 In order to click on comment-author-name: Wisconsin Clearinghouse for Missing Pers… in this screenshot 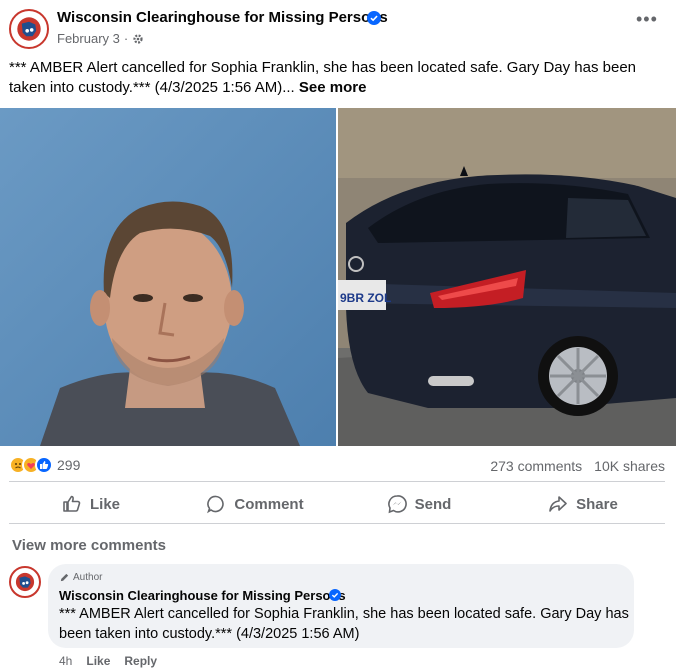, I will do `click(202, 595)`.